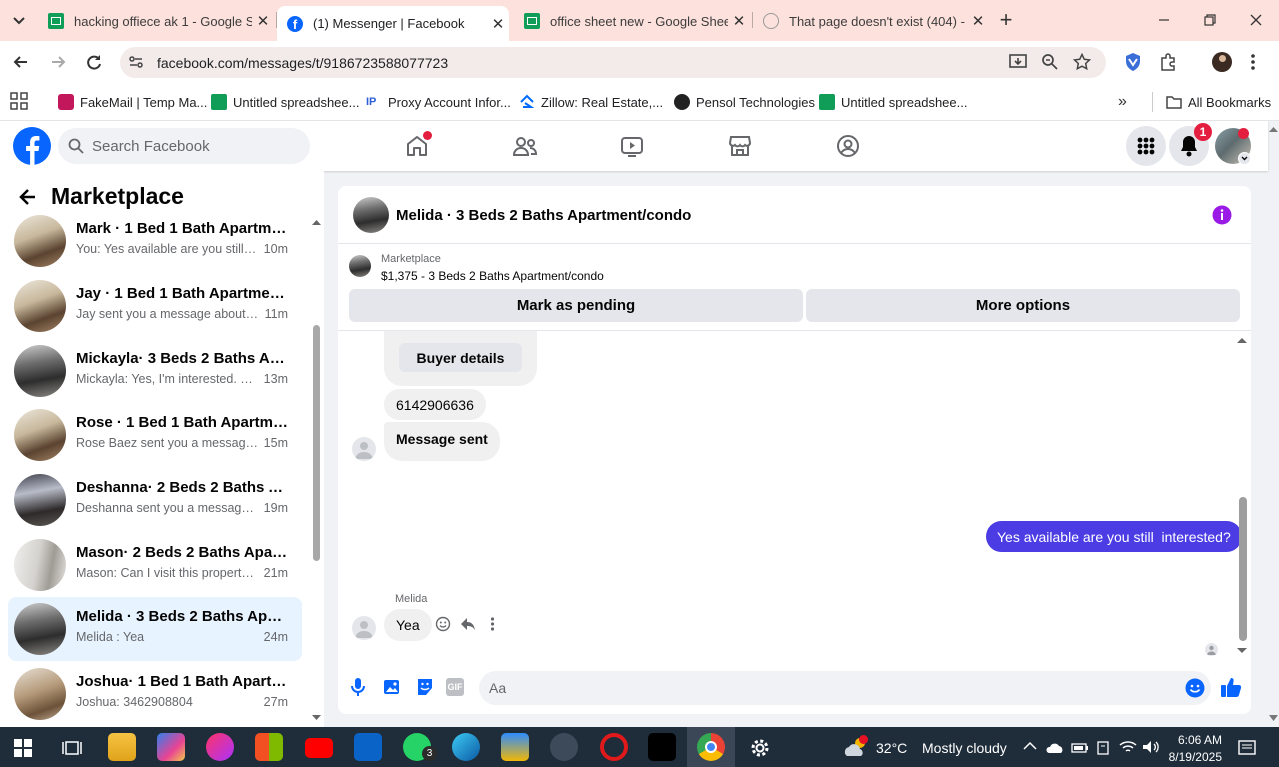 This screenshot has width=1279, height=767. I want to click on listing-title: $1,375 - 3 Beds 2 Baths Apartment/condo, so click(492, 276).